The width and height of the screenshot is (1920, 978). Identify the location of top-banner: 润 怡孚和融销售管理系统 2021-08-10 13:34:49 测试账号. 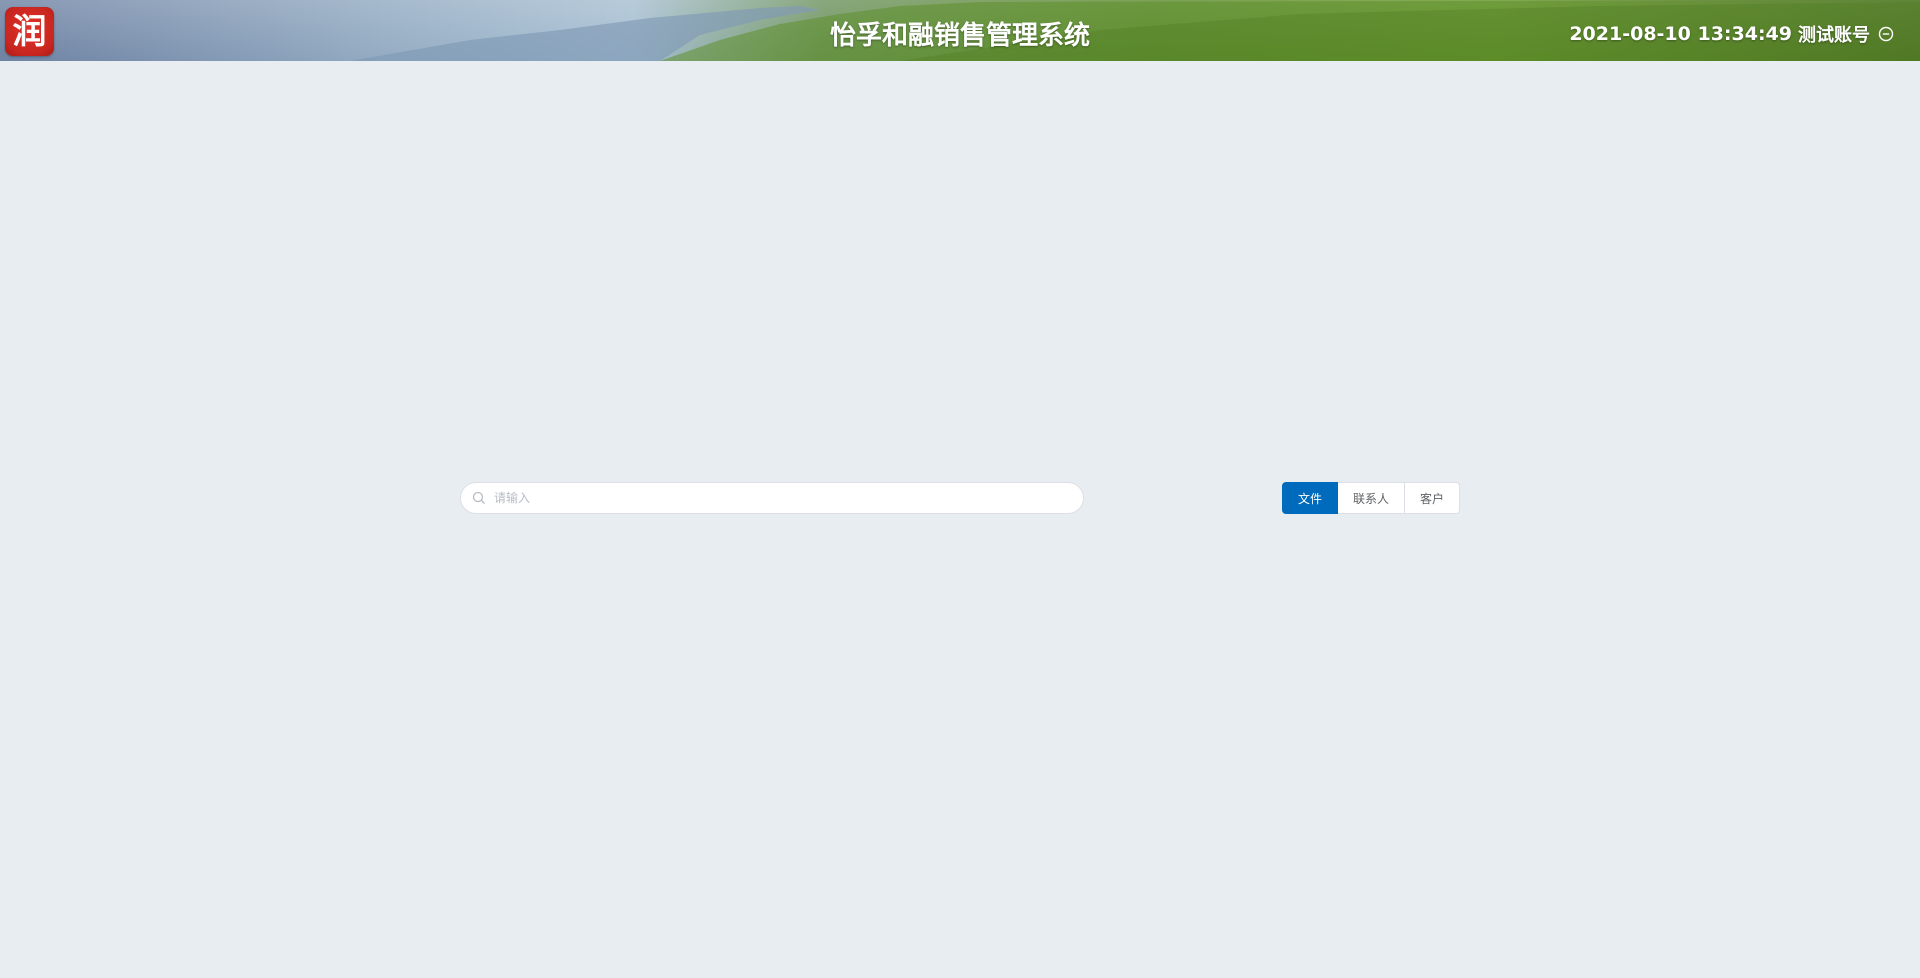
(960, 30).